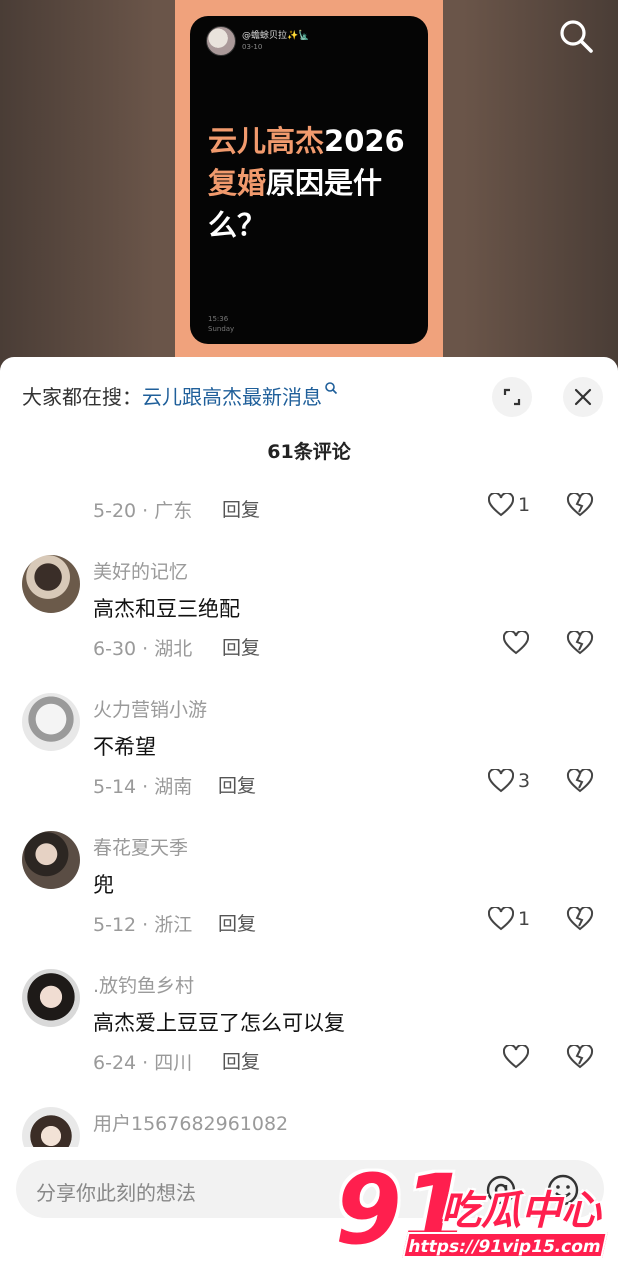 This screenshot has width=618, height=1280. I want to click on comment-username: 春花夏天季, so click(140, 846).